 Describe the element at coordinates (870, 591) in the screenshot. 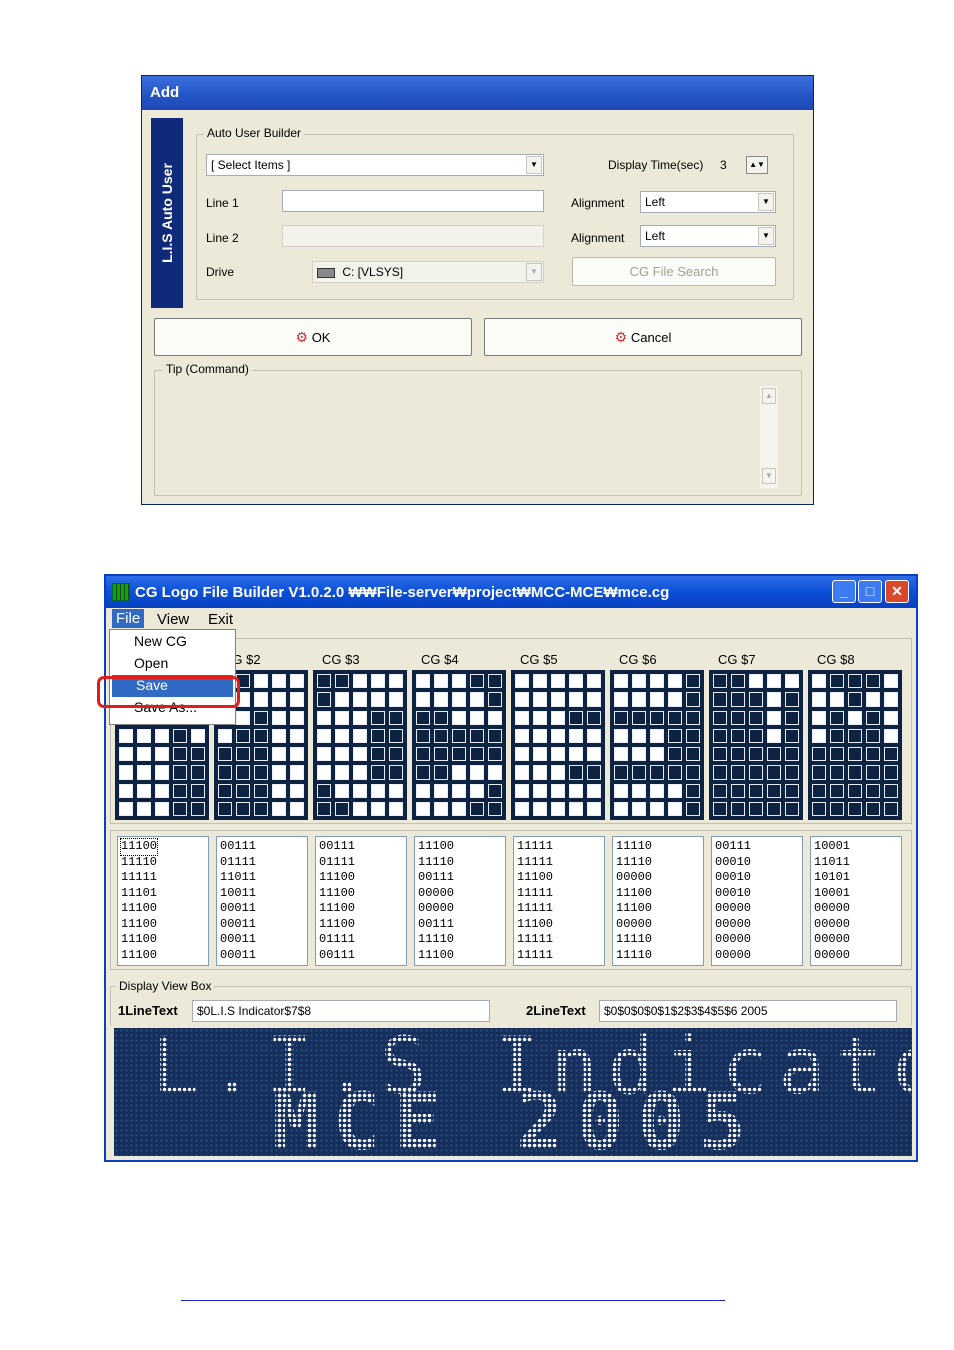

I see `maximize-icon: □` at that location.